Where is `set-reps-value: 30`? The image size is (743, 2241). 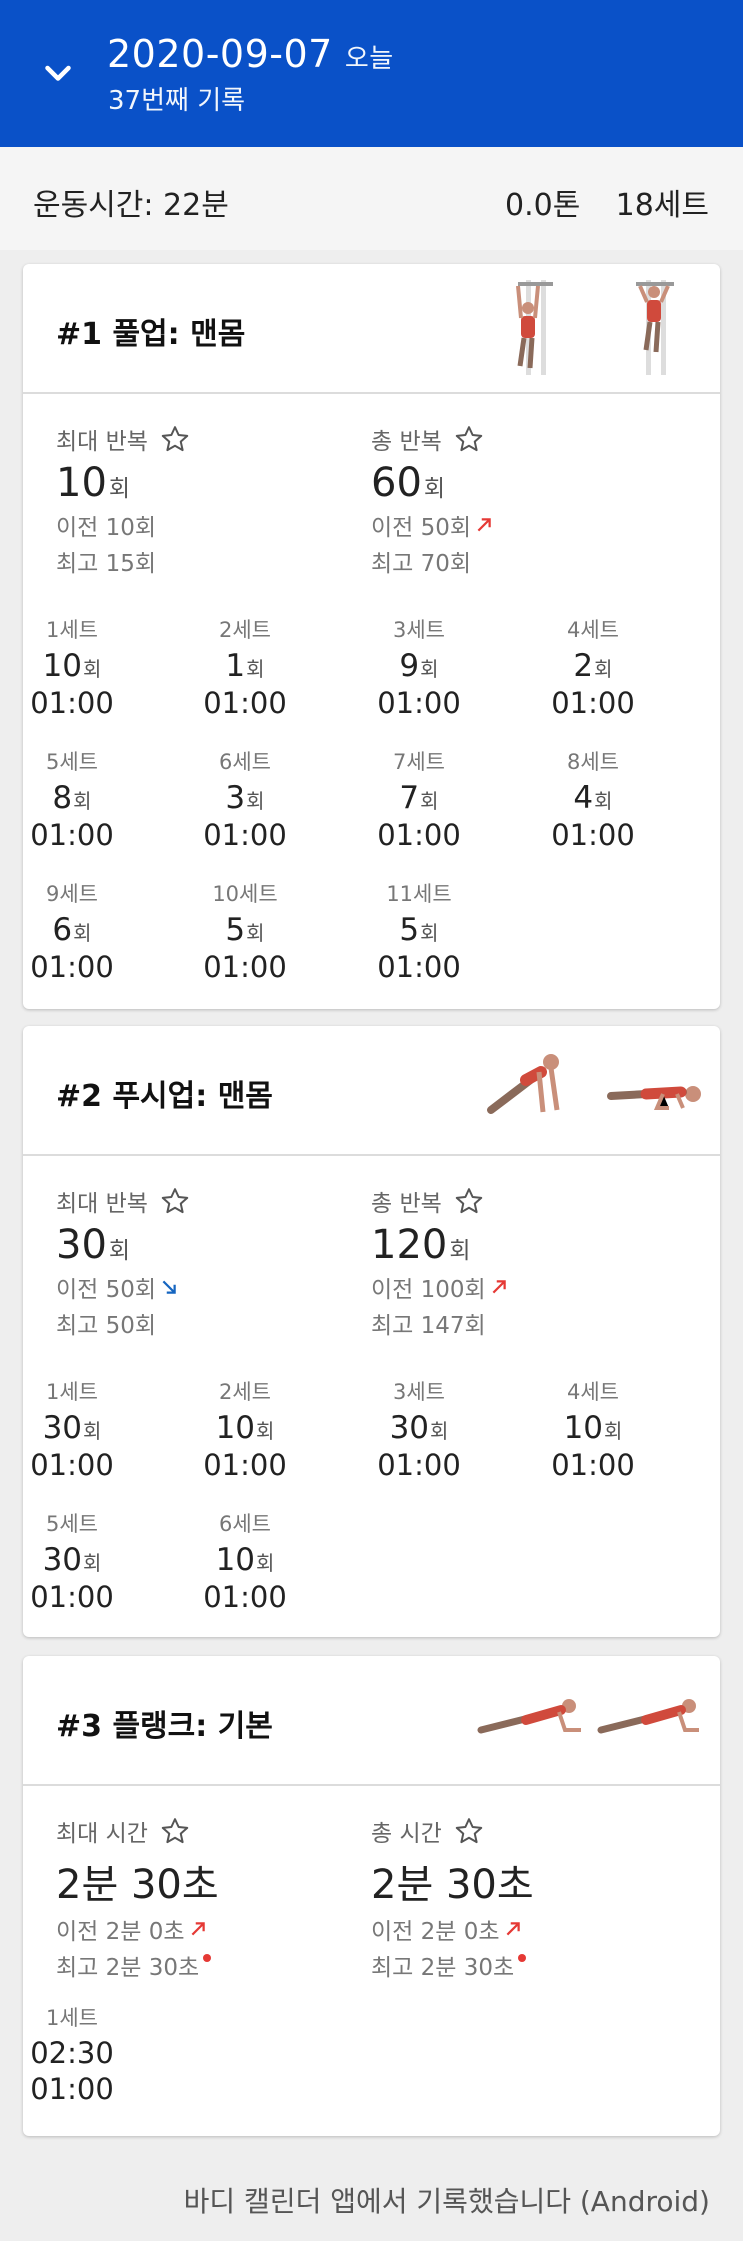 set-reps-value: 30 is located at coordinates (409, 1428).